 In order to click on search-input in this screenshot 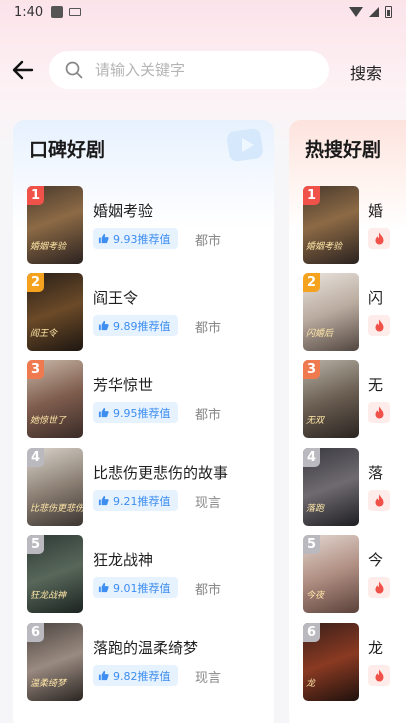, I will do `click(195, 70)`.